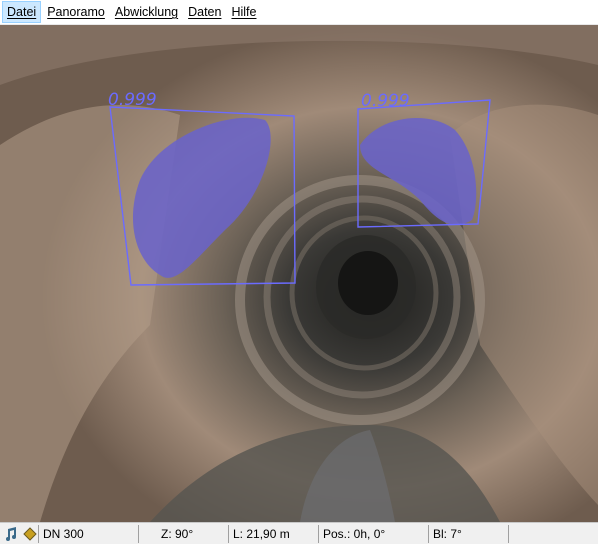 Image resolution: width=598 pixels, height=544 pixels. I want to click on status-bl: Bl: 7°, so click(468, 533).